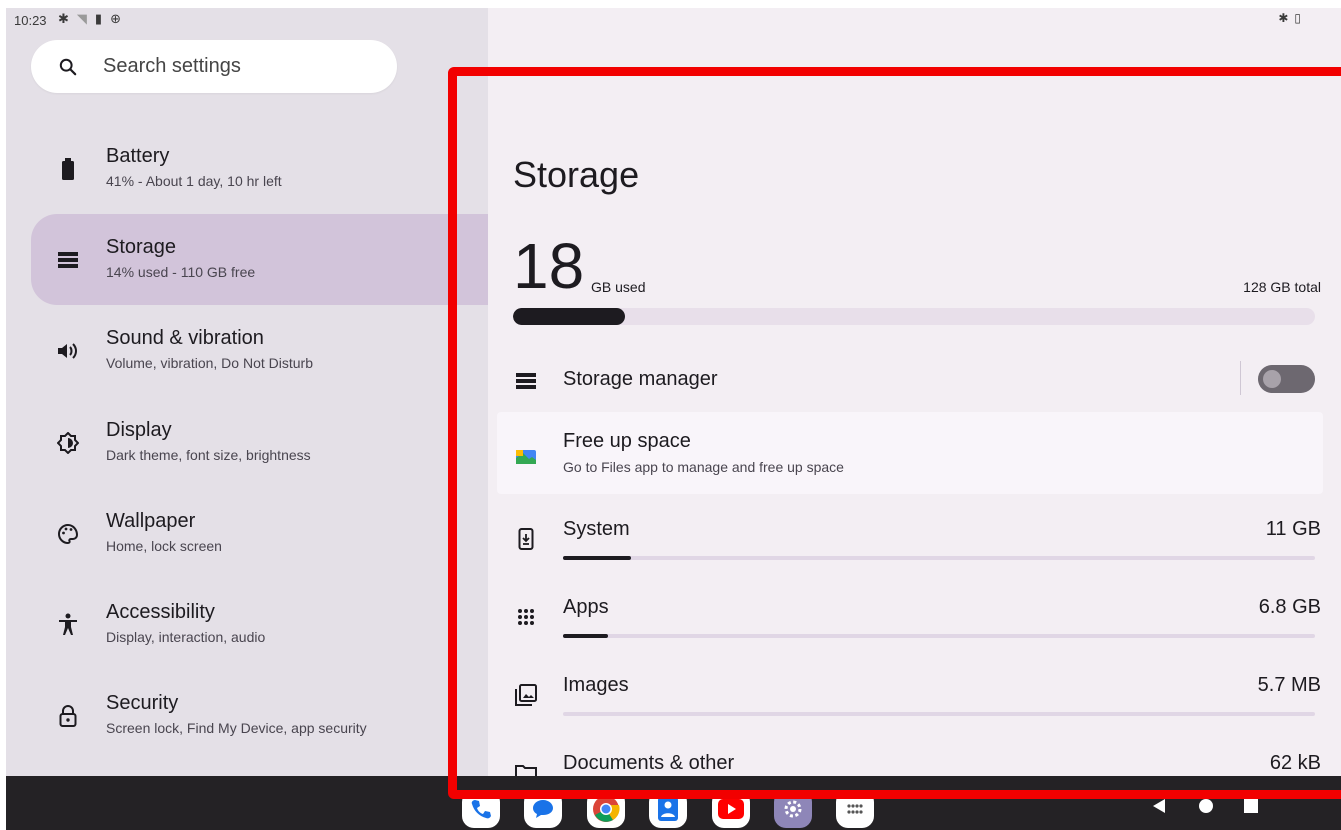 The image size is (1341, 830). What do you see at coordinates (526, 617) in the screenshot?
I see `apps-grid-icon` at bounding box center [526, 617].